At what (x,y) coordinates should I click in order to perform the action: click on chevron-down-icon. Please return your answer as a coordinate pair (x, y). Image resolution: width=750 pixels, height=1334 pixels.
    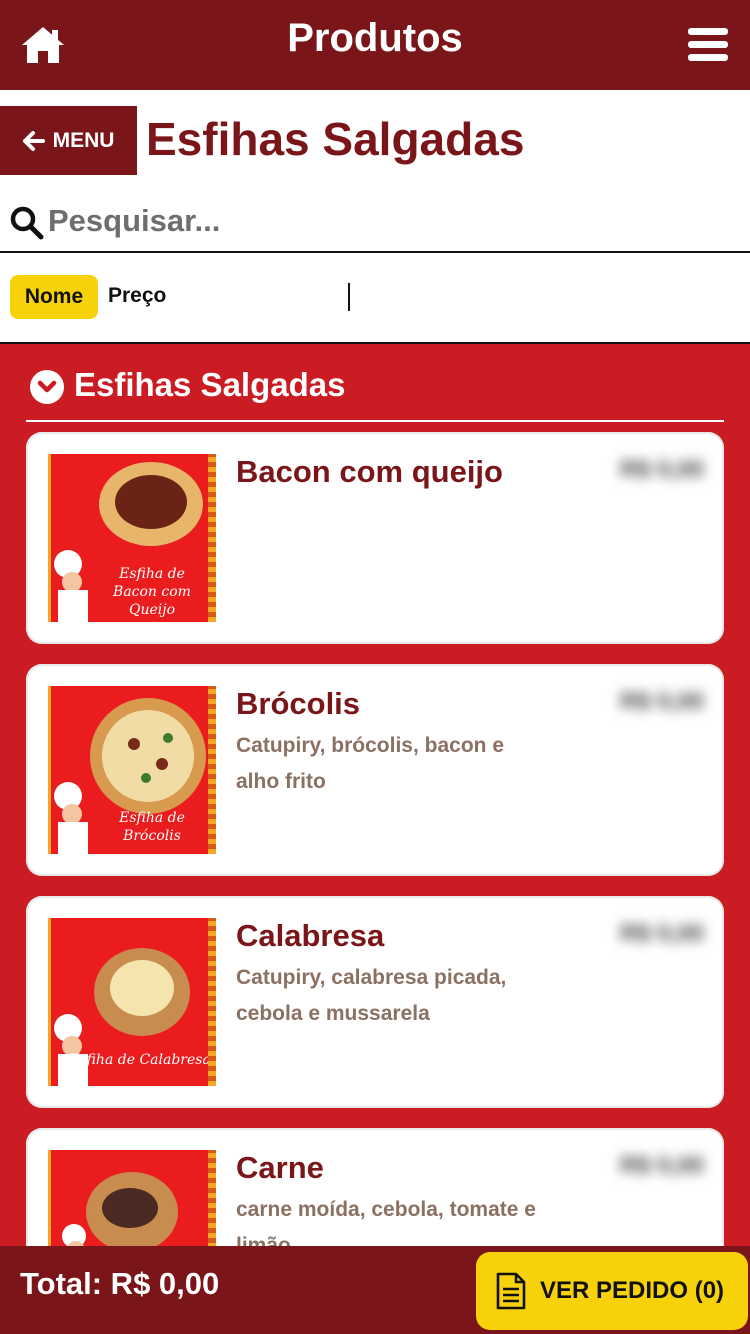
    Looking at the image, I should click on (47, 387).